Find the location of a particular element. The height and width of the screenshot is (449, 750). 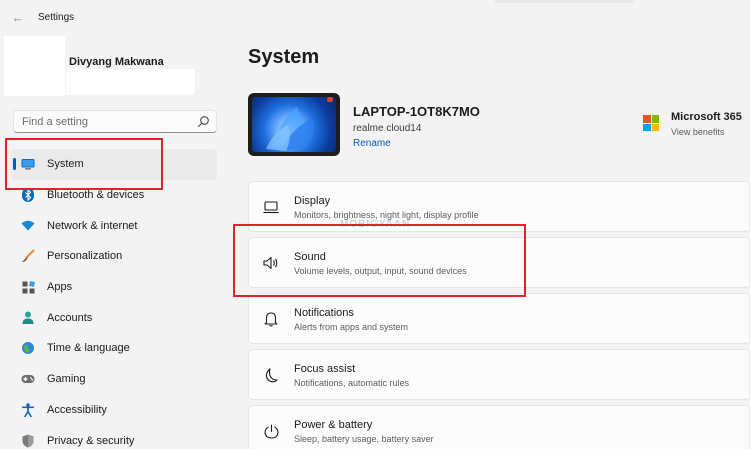

sidebar-item-time-language: Time & language is located at coordinates (114, 348).